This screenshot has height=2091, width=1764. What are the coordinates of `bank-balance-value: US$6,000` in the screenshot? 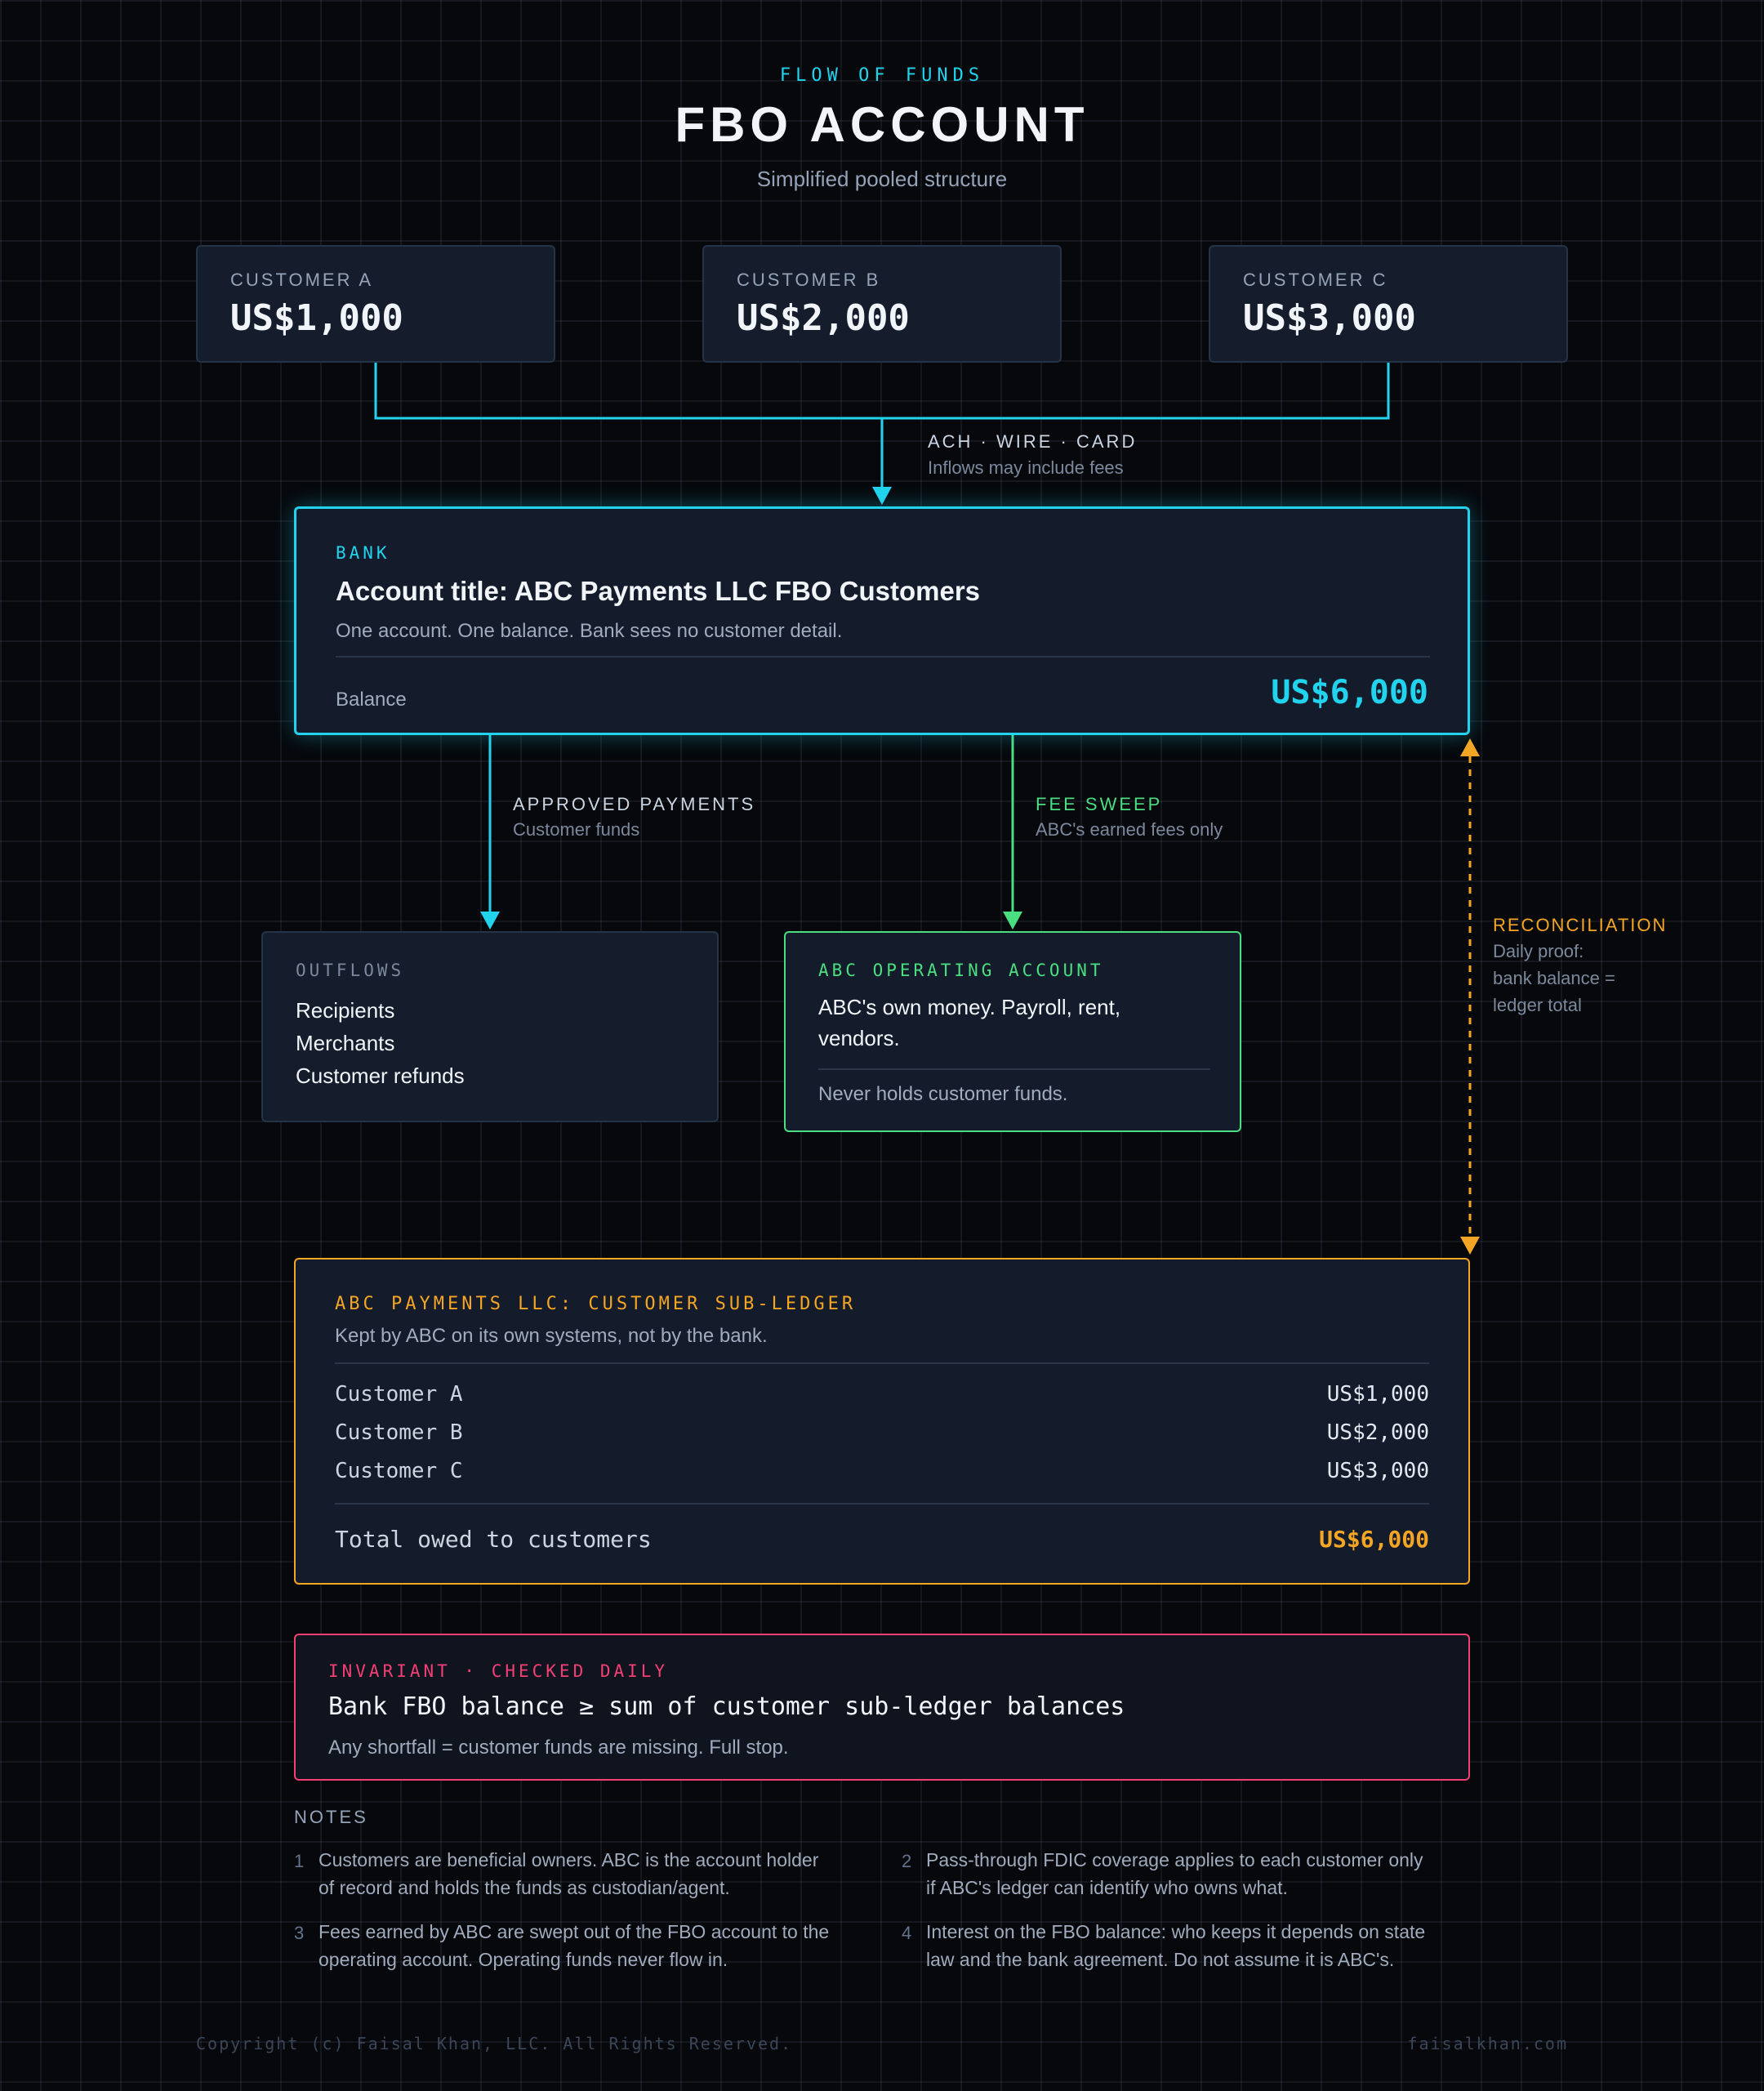 It's located at (1349, 692).